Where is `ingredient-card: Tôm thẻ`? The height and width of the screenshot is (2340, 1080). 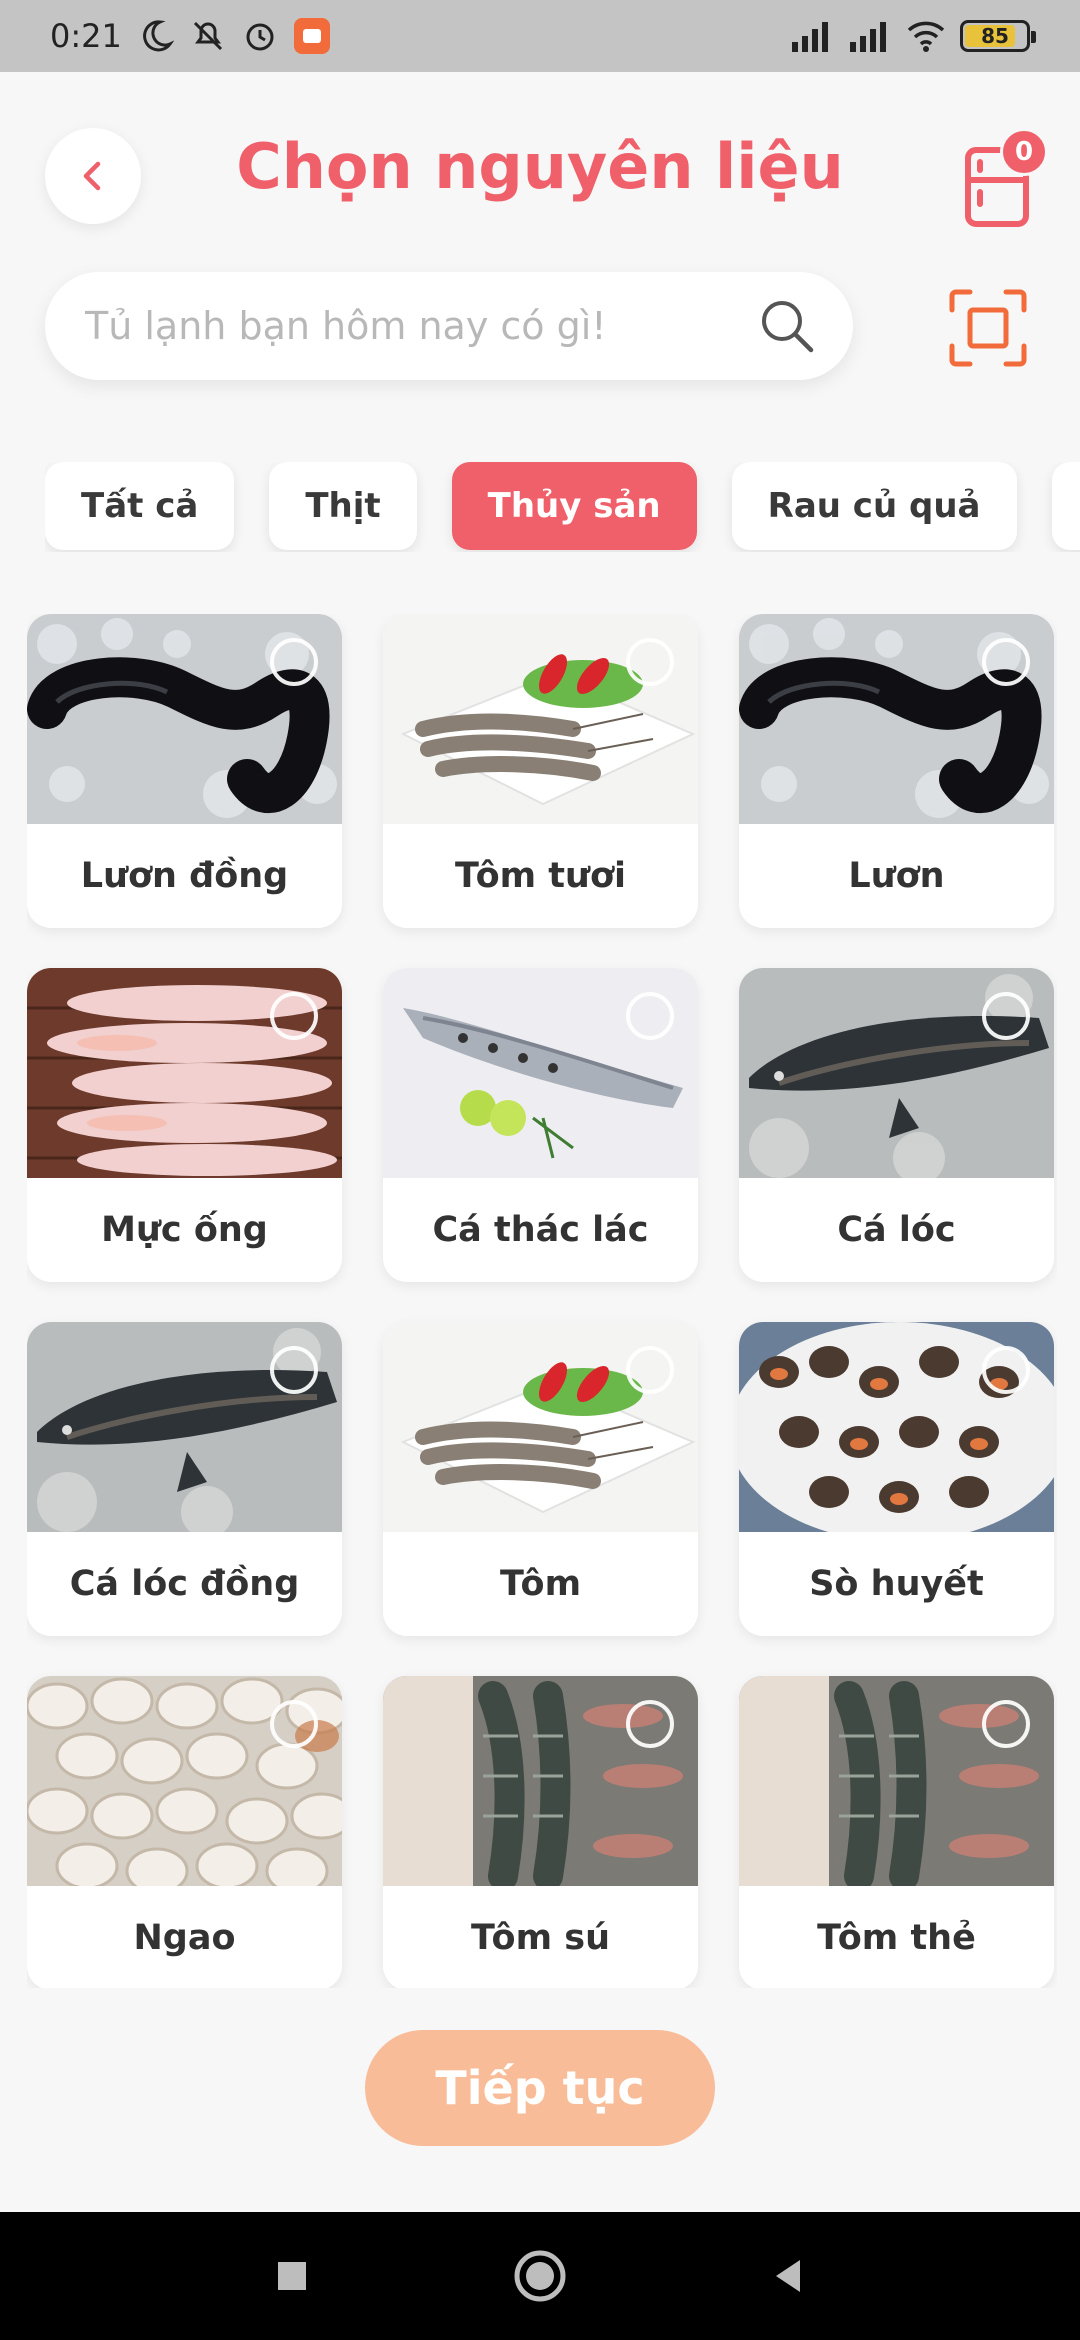
ingredient-card: Tôm thẻ is located at coordinates (896, 1832).